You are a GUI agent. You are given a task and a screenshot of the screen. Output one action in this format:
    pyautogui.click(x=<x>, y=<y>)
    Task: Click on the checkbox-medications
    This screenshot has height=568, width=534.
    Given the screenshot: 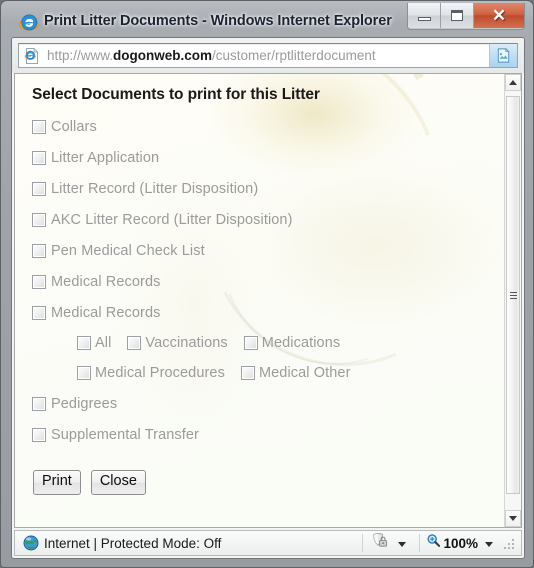 What is the action you would take?
    pyautogui.click(x=250, y=343)
    